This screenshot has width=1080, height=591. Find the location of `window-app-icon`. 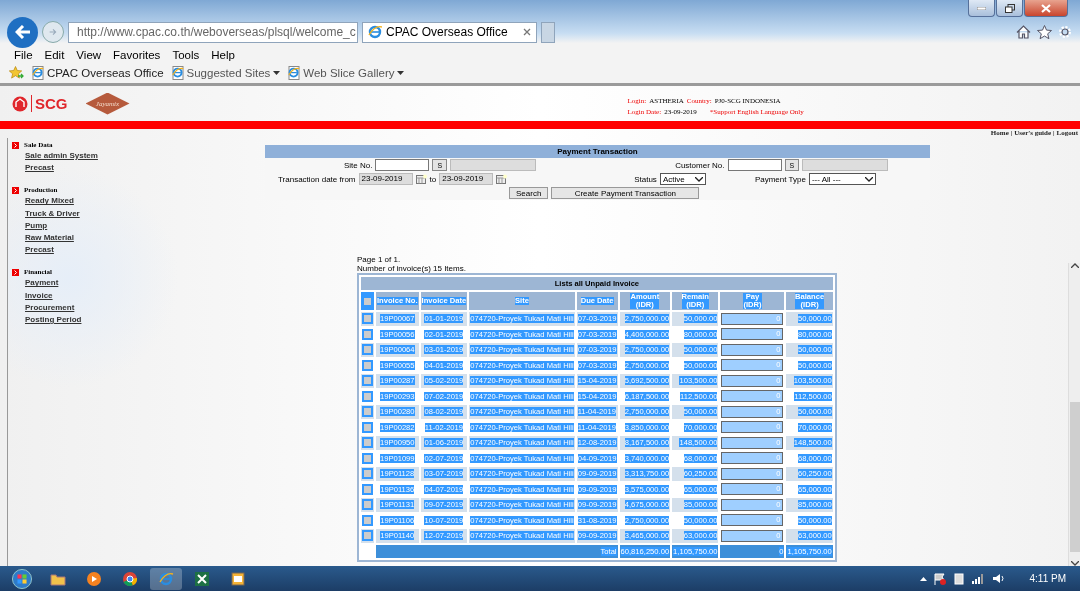

window-app-icon is located at coordinates (238, 578).